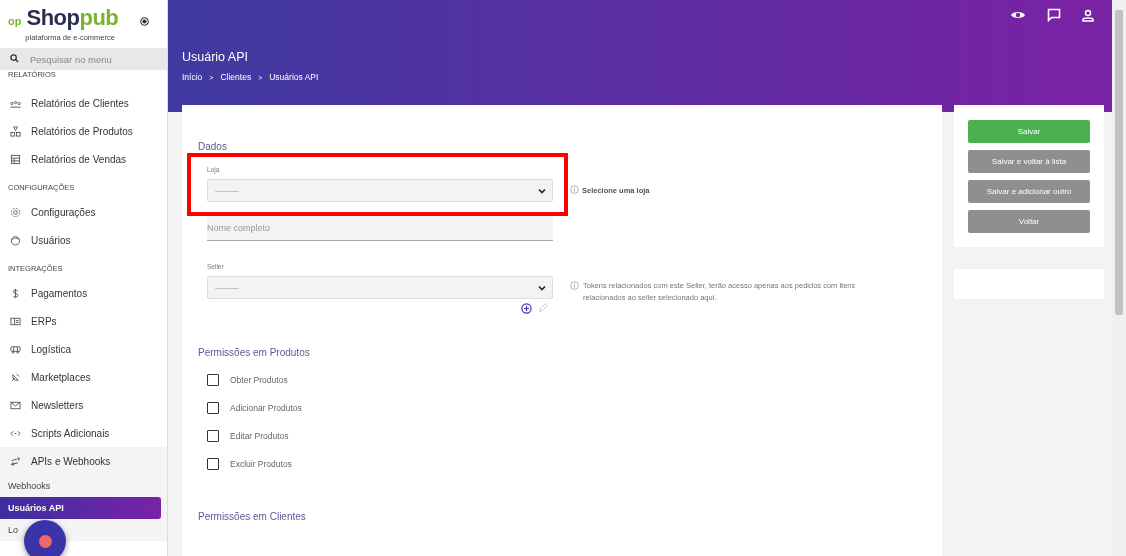 The width and height of the screenshot is (1126, 556). Describe the element at coordinates (14, 58) in the screenshot. I see `search-icon` at that location.